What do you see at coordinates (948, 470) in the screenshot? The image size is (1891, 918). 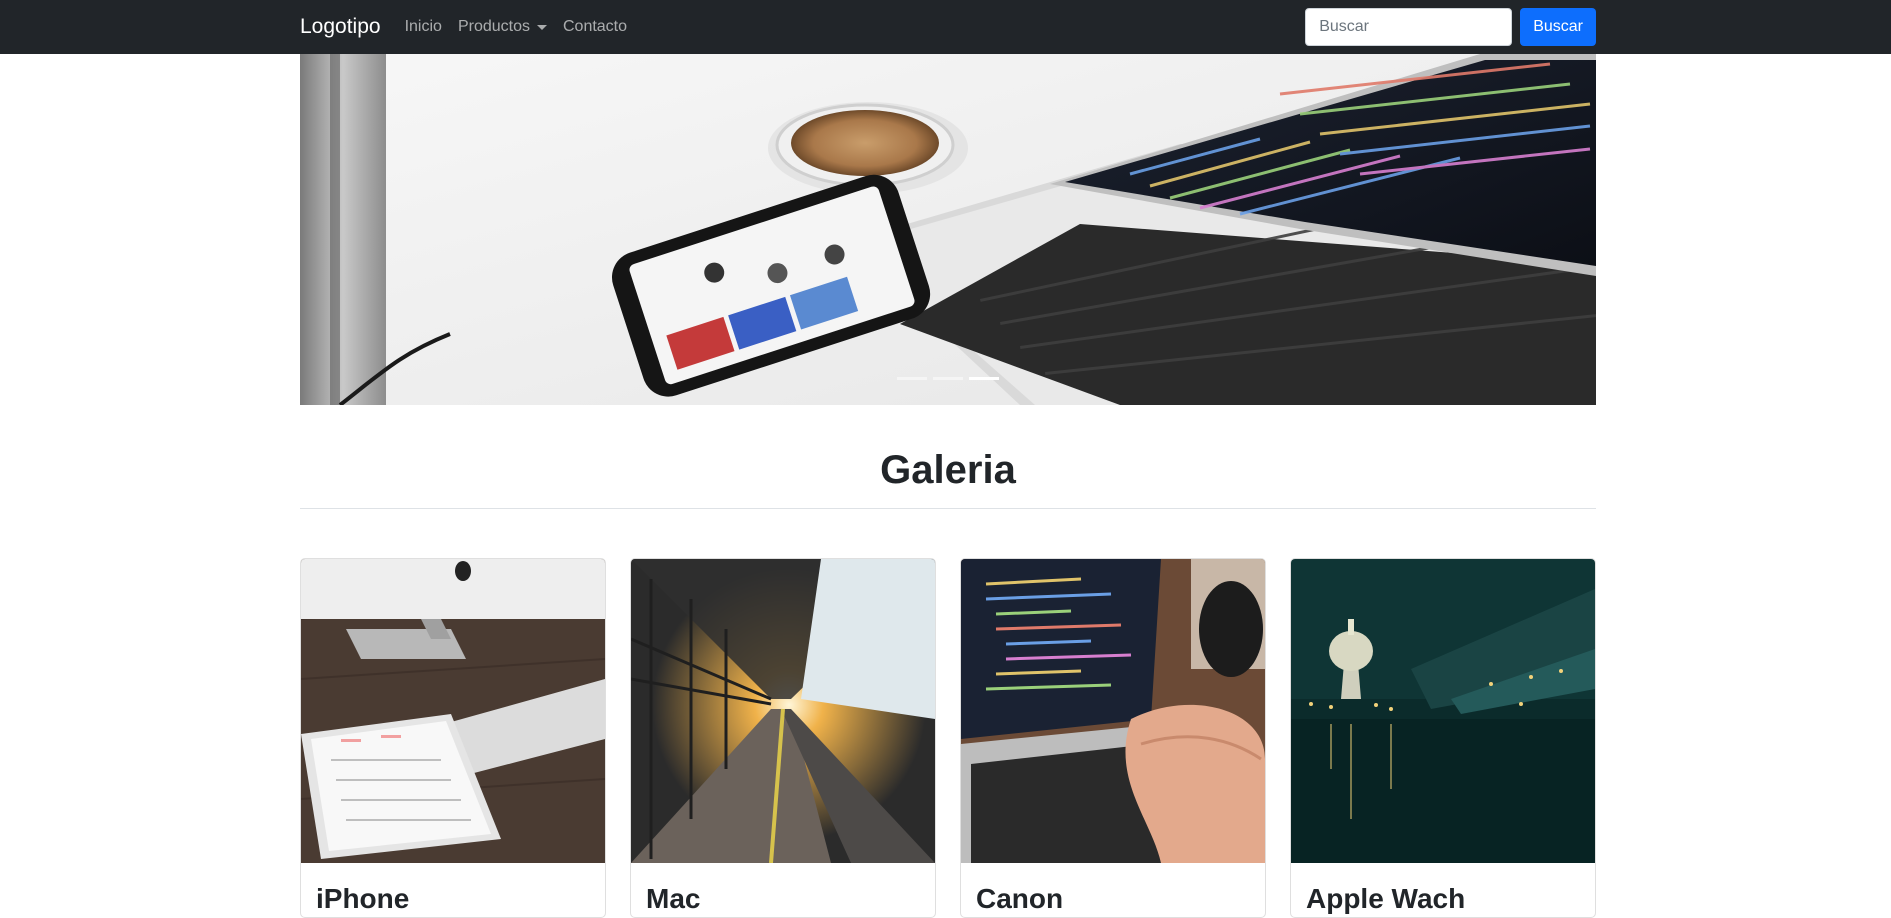 I see `gallery-title: Galeria` at bounding box center [948, 470].